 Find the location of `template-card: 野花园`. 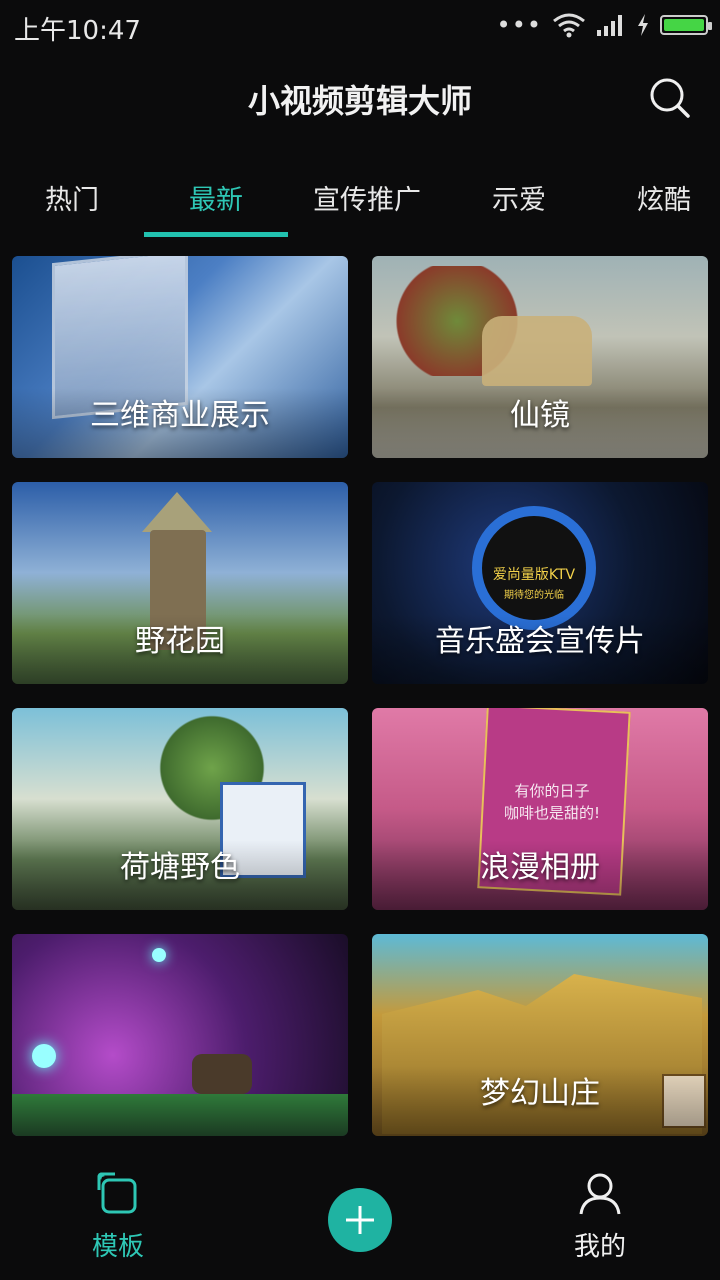

template-card: 野花园 is located at coordinates (180, 583).